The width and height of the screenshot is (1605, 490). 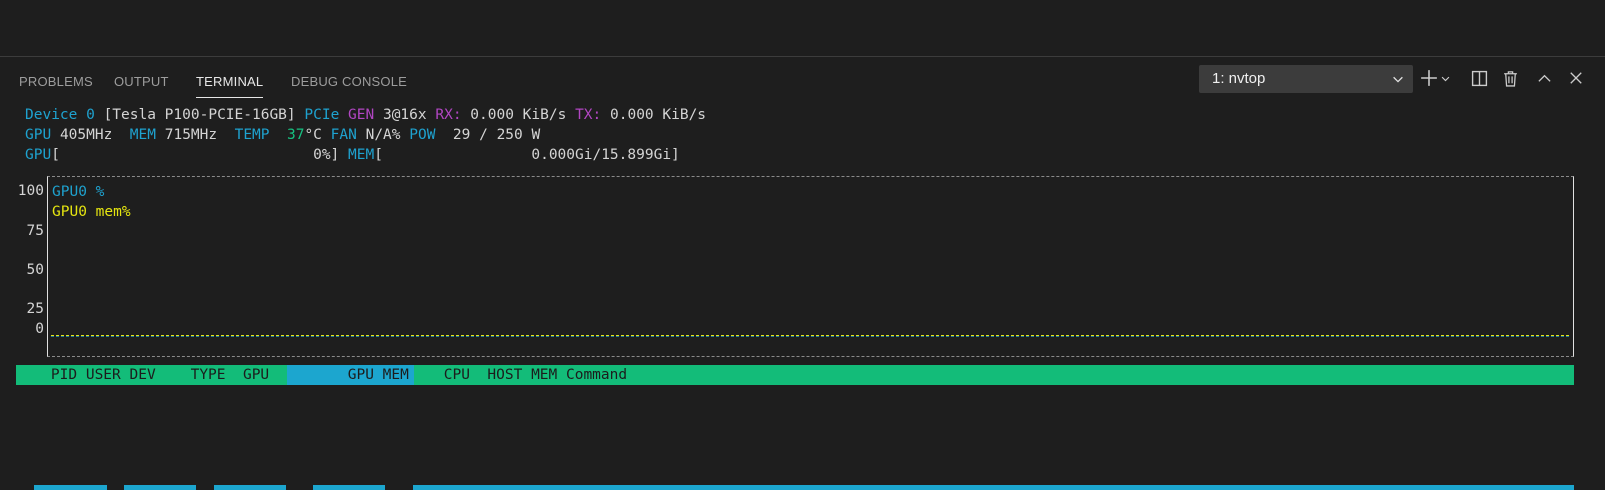 I want to click on temp-value: 37, so click(x=295, y=135).